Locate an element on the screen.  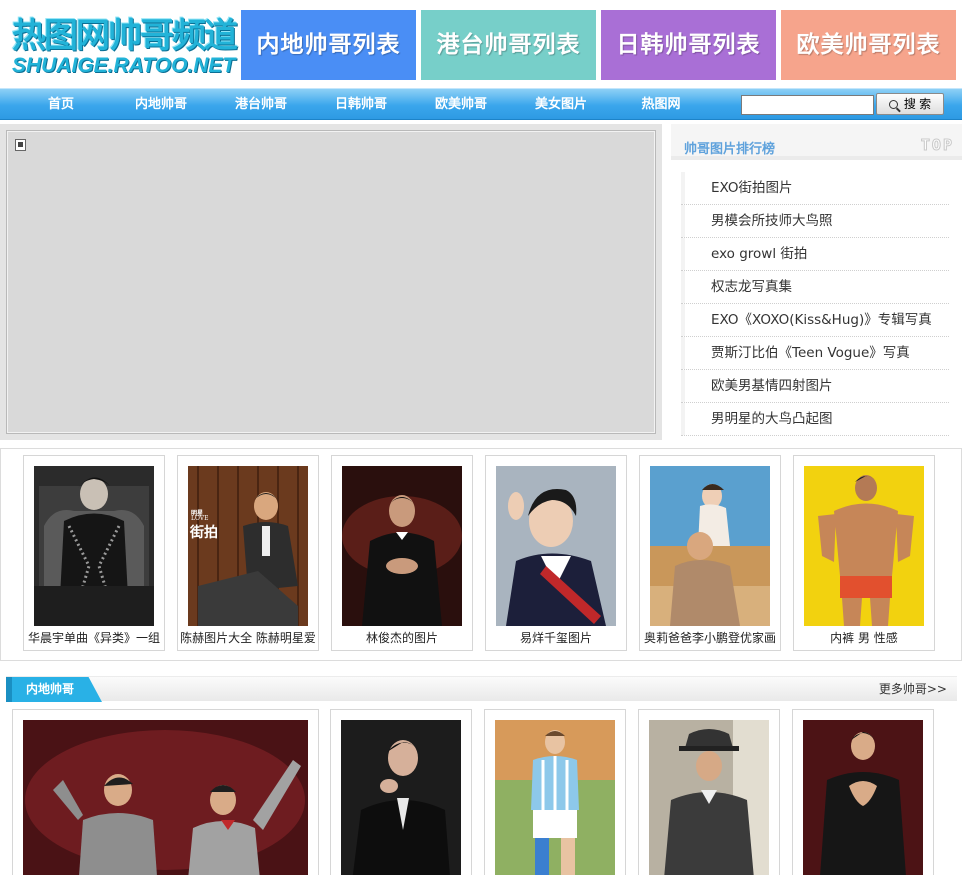
photo-caption: 林俊杰的图片 is located at coordinates (401, 638).